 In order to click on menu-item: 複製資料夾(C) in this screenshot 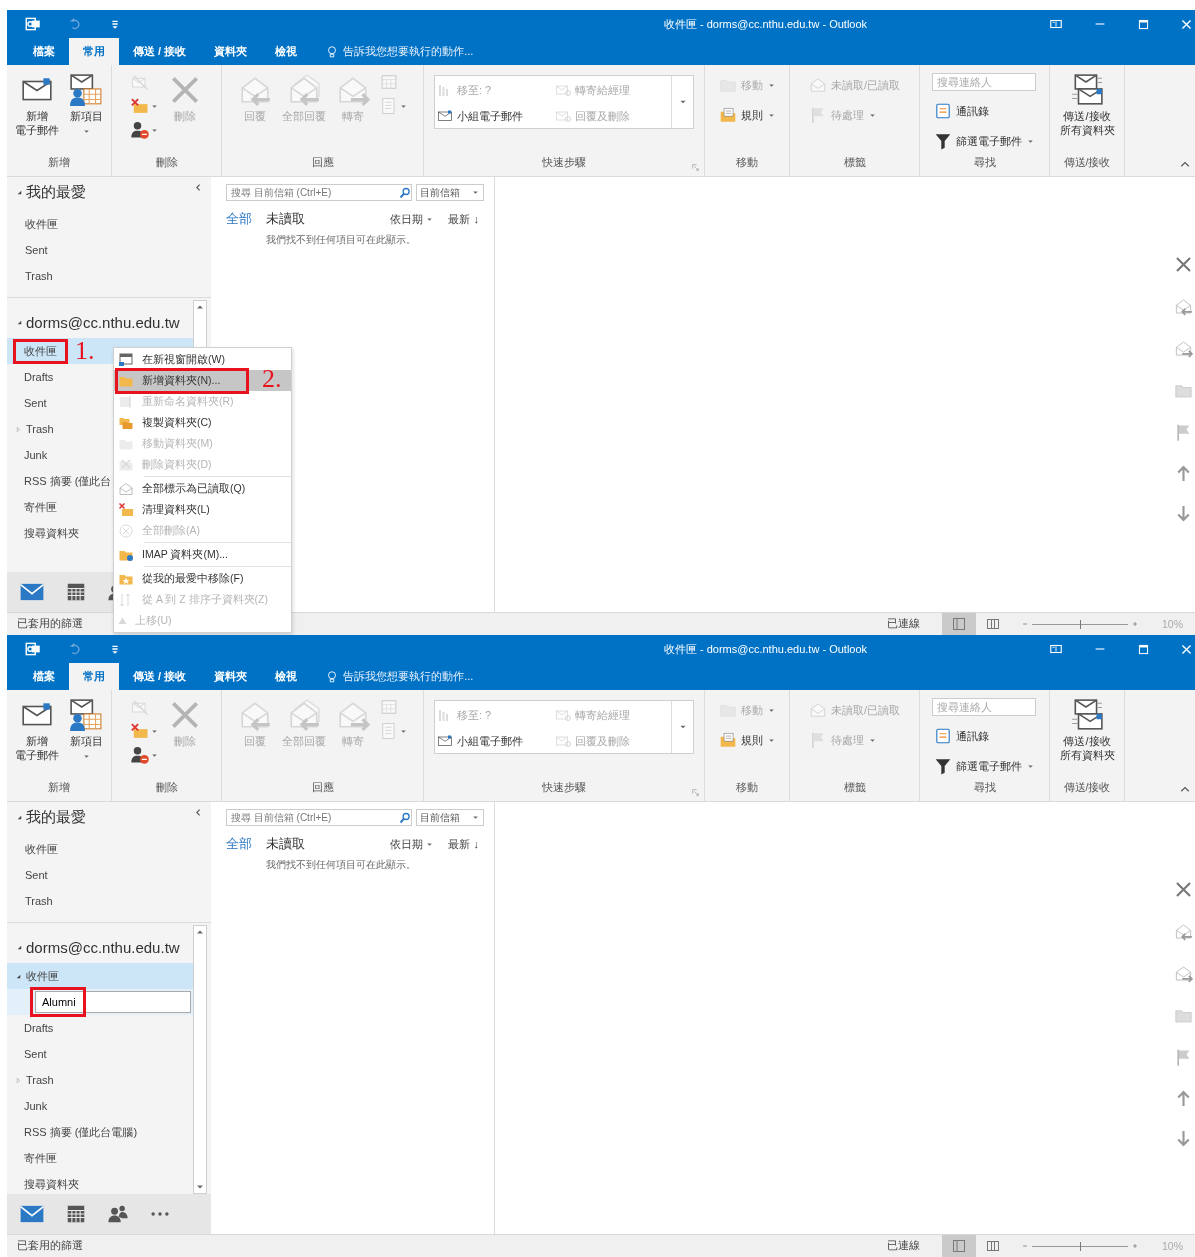, I will do `click(202, 422)`.